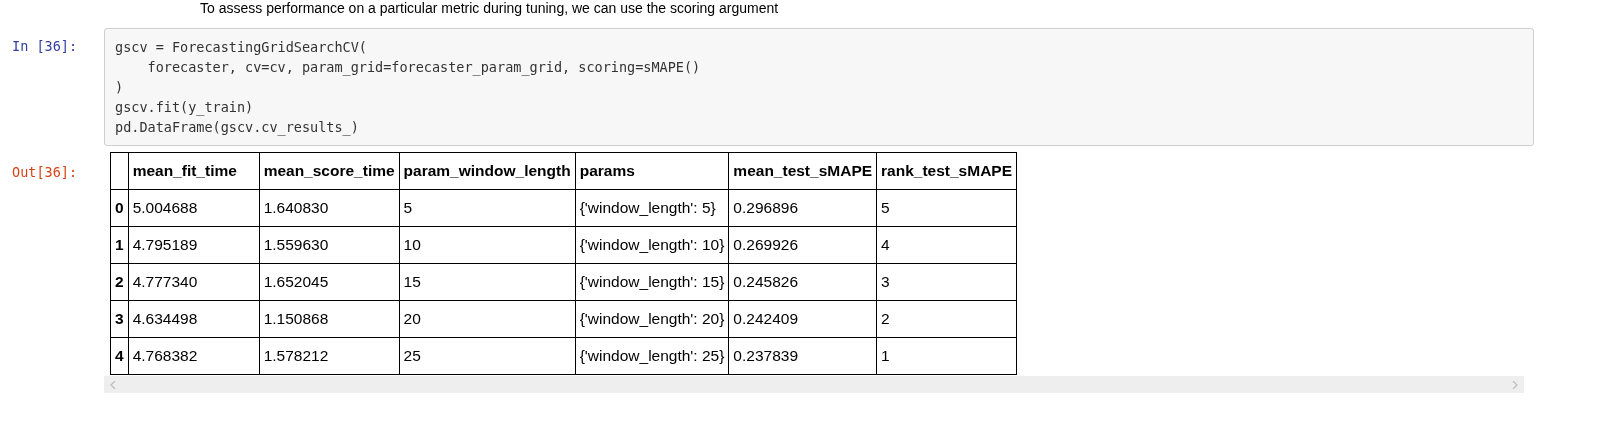 The image size is (1610, 427). I want to click on row-index: 0, so click(119, 208).